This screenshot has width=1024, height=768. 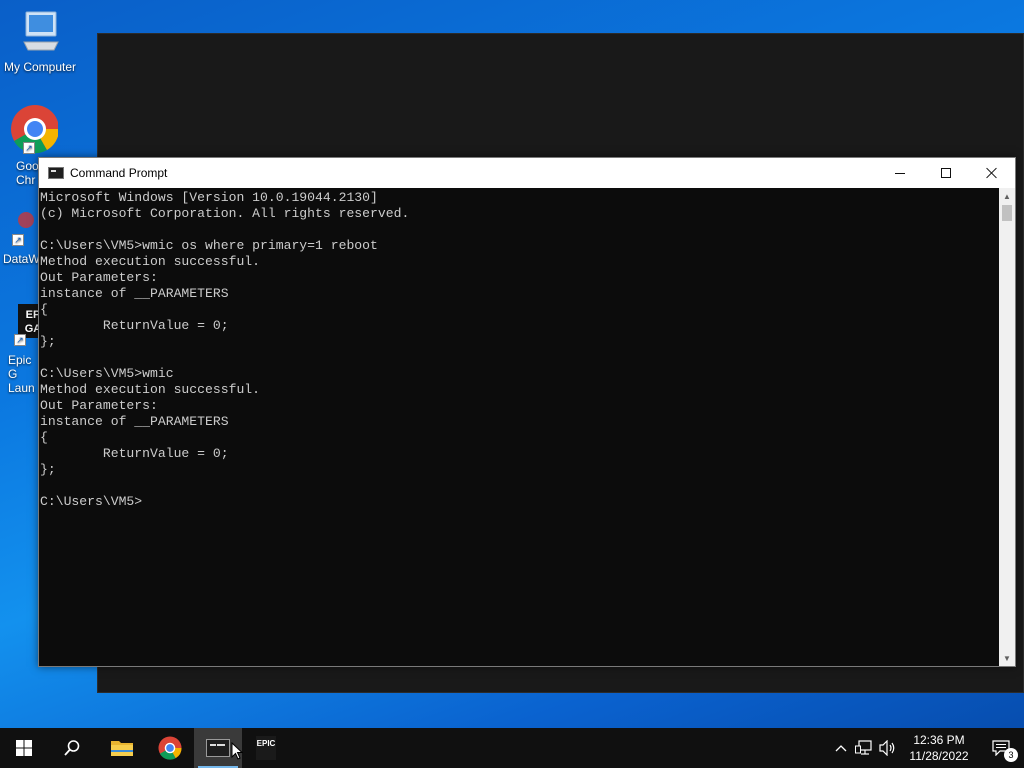 I want to click on network-button, so click(x=864, y=748).